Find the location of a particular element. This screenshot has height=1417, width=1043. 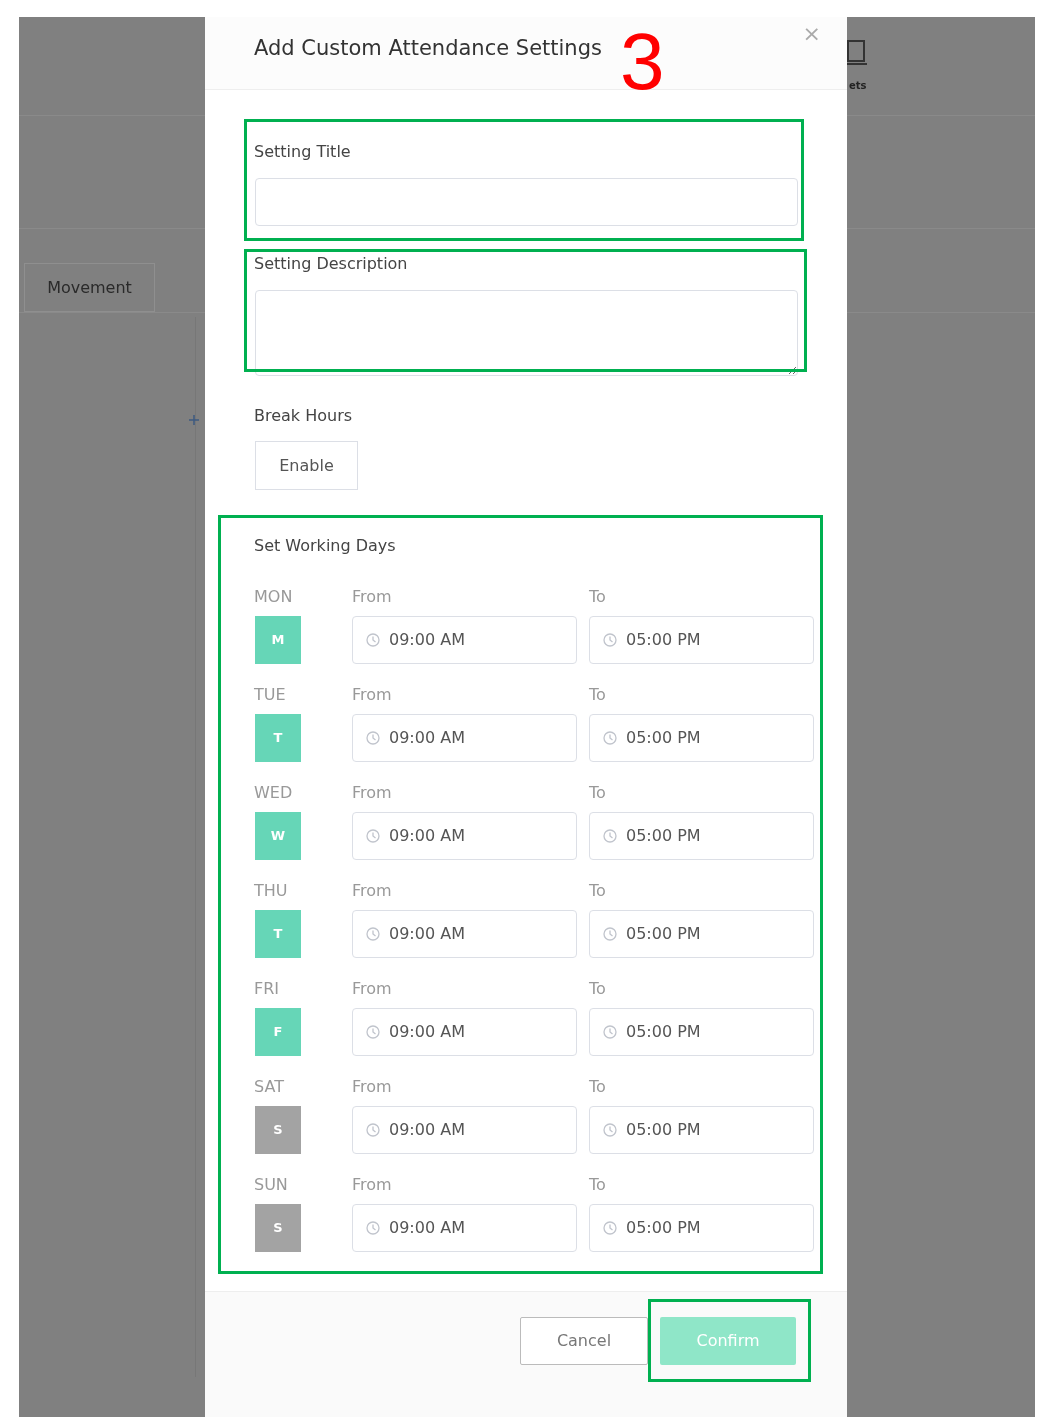

day-label: WED is located at coordinates (274, 791).